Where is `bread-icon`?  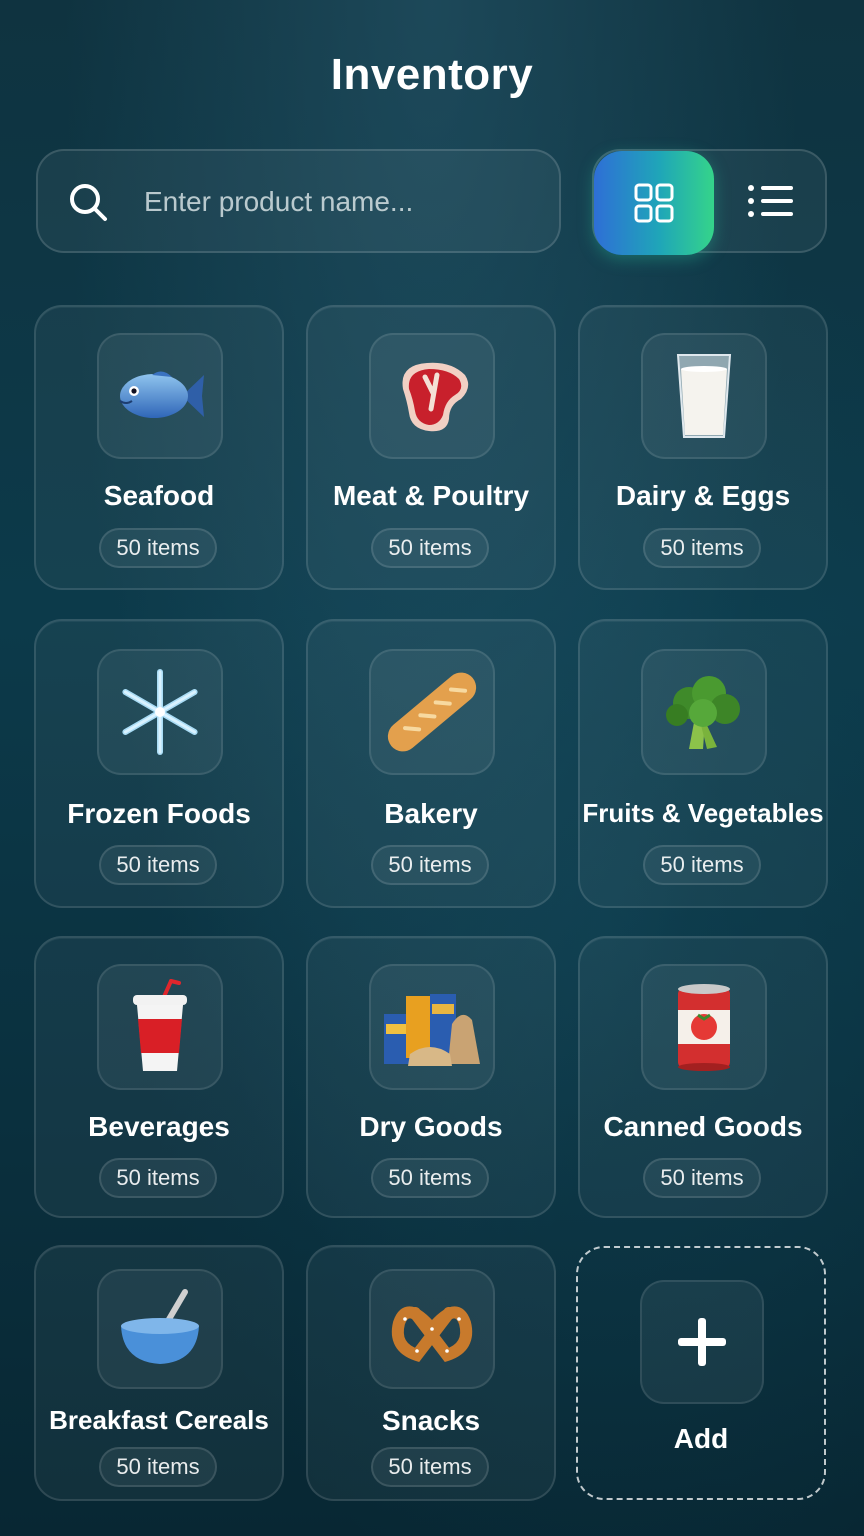 bread-icon is located at coordinates (432, 712).